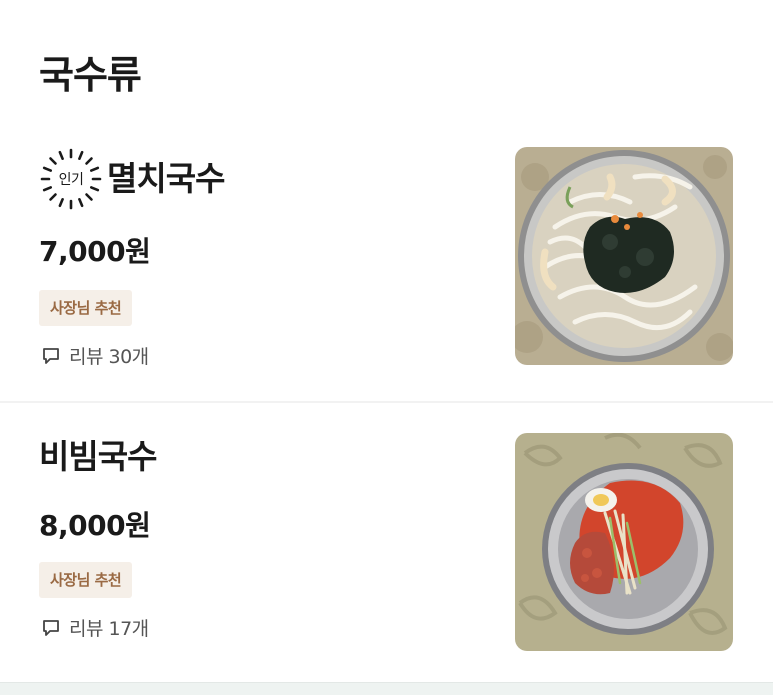 This screenshot has width=773, height=695. I want to click on item-name: 비빔국수, so click(98, 456).